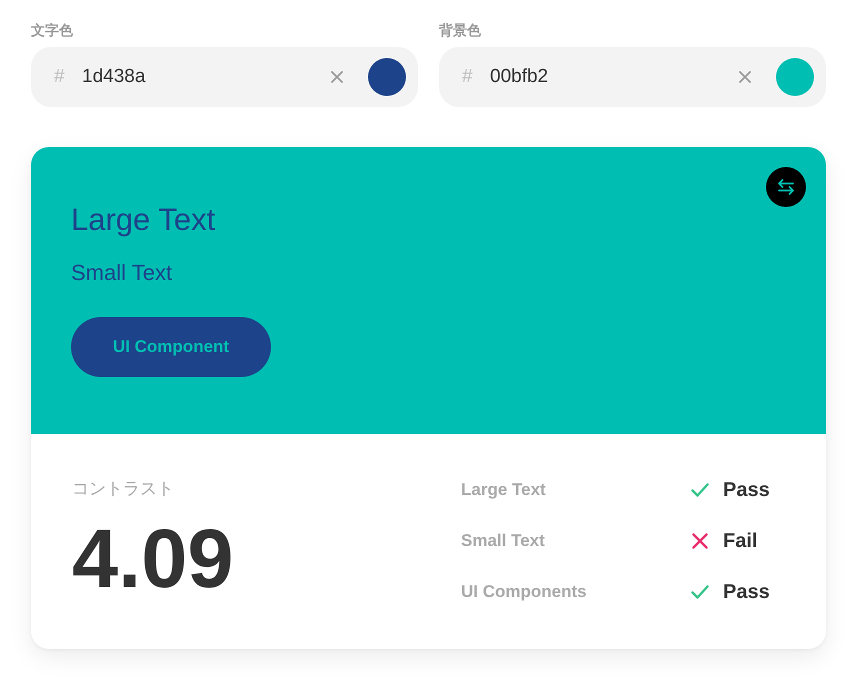 This screenshot has height=690, width=858. Describe the element at coordinates (503, 490) in the screenshot. I see `check-name: Large Text` at that location.